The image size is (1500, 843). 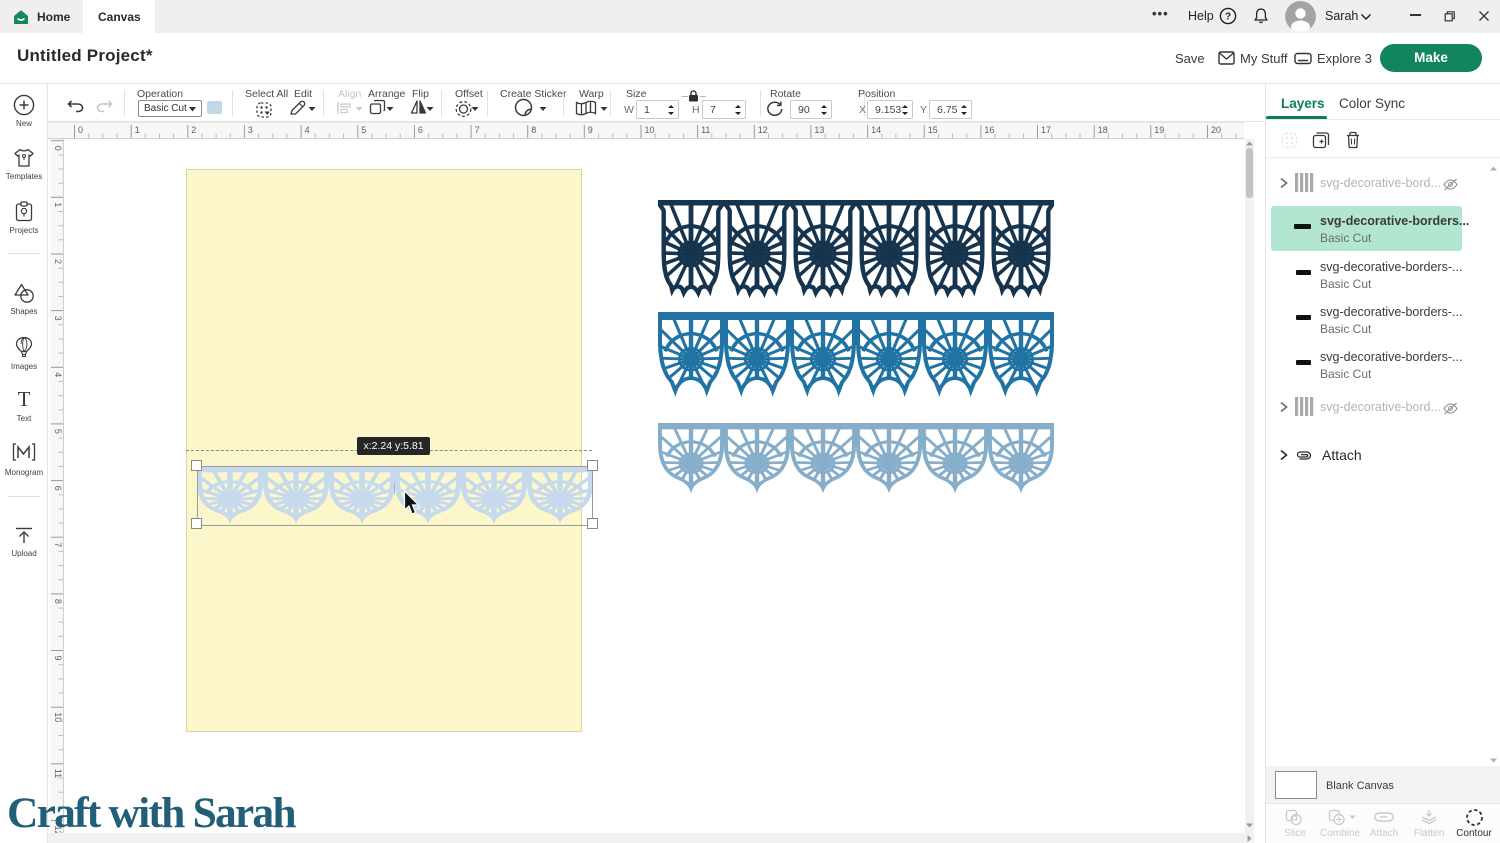 I want to click on svg-text: 18, so click(x=1103, y=130).